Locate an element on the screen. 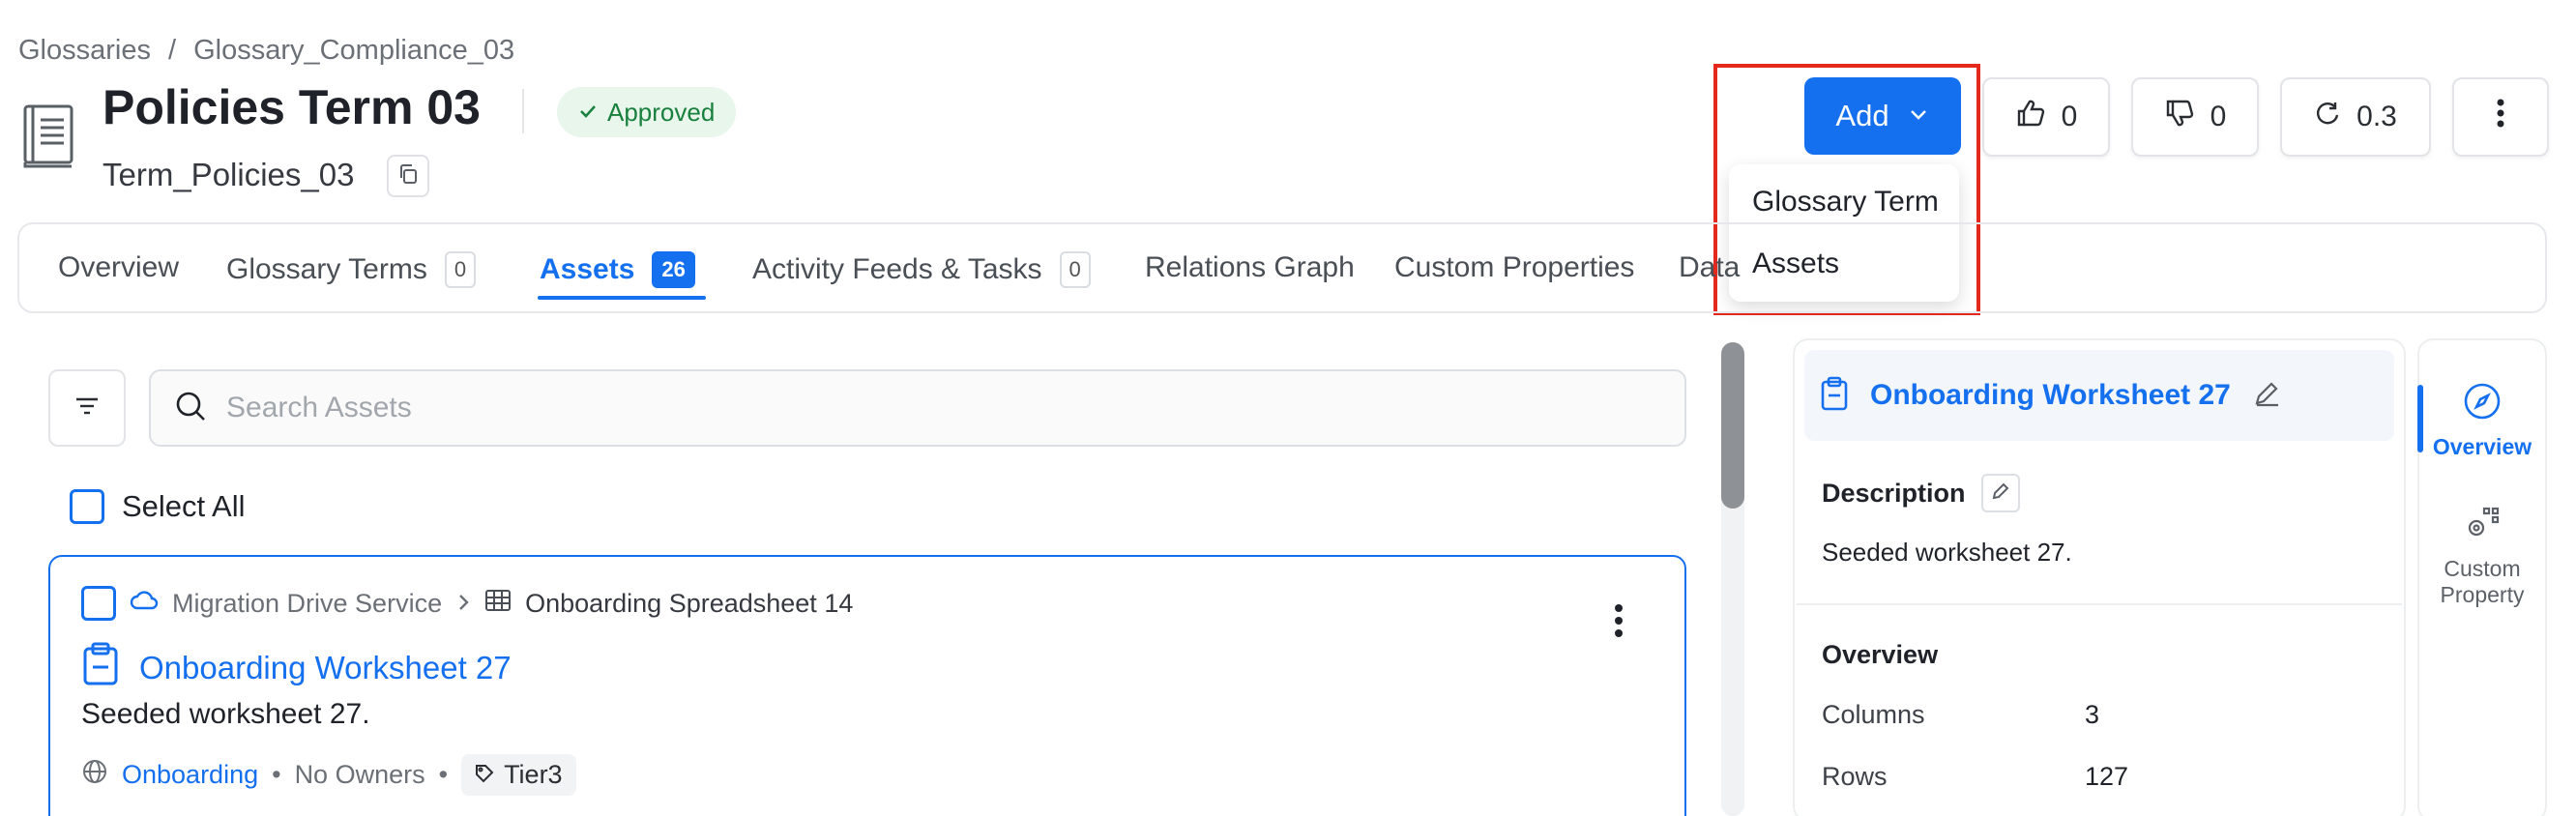  tab-label: Overview is located at coordinates (119, 267).